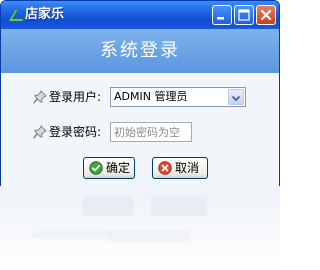 Image resolution: width=320 pixels, height=270 pixels. What do you see at coordinates (222, 15) in the screenshot?
I see `minimize-button` at bounding box center [222, 15].